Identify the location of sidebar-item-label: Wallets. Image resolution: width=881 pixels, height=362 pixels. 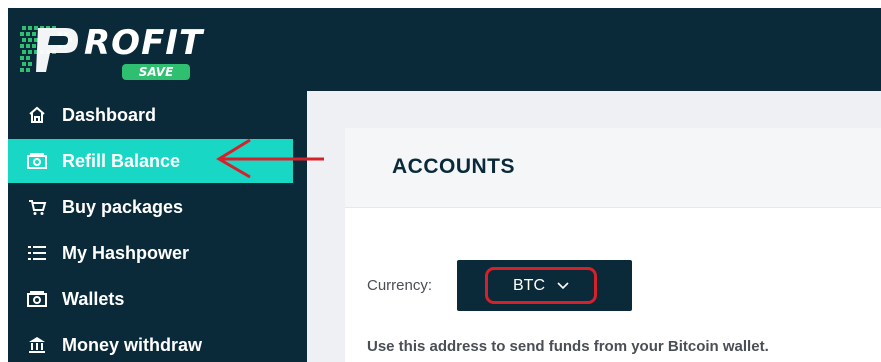
(93, 298).